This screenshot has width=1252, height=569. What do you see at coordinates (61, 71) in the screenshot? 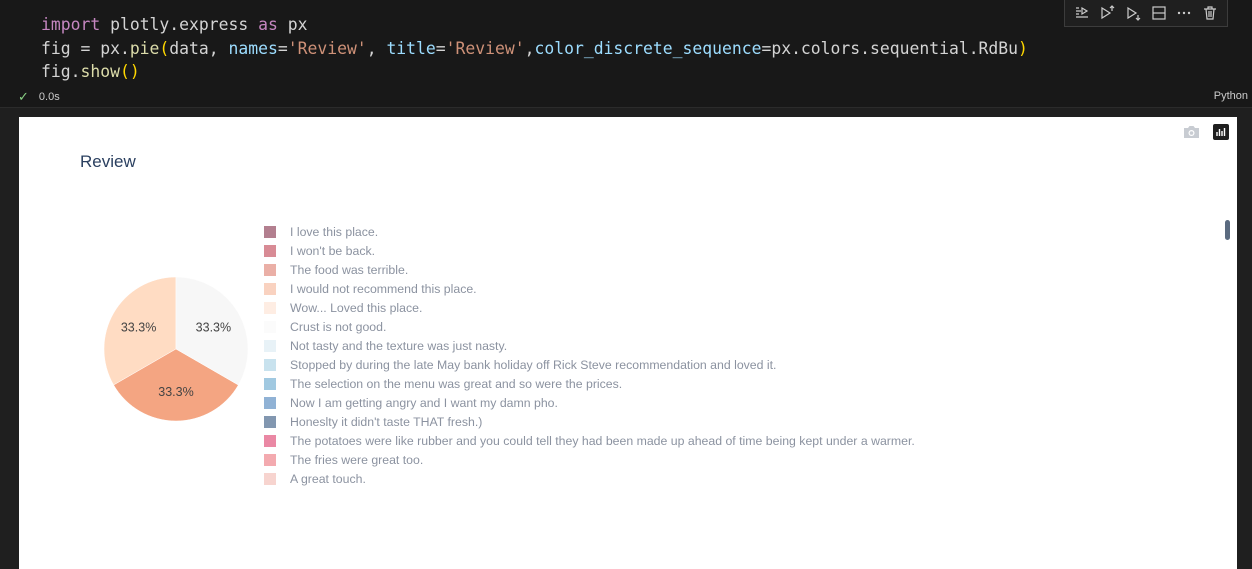
I see `fig-object: fig.` at bounding box center [61, 71].